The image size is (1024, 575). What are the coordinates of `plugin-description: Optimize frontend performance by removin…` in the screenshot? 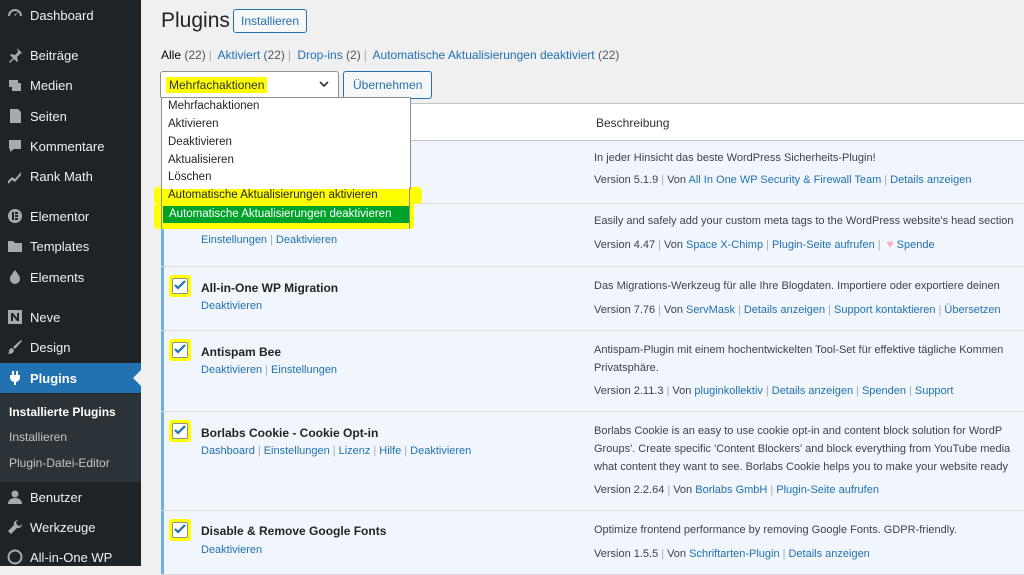 It's located at (775, 530).